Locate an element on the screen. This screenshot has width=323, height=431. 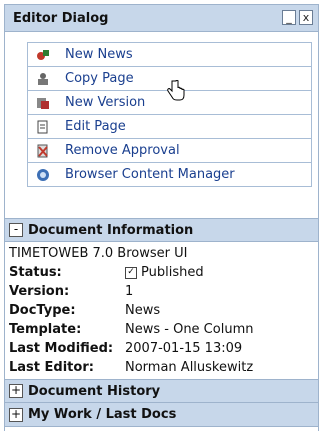
hand-cursor-icon is located at coordinates (176, 90).